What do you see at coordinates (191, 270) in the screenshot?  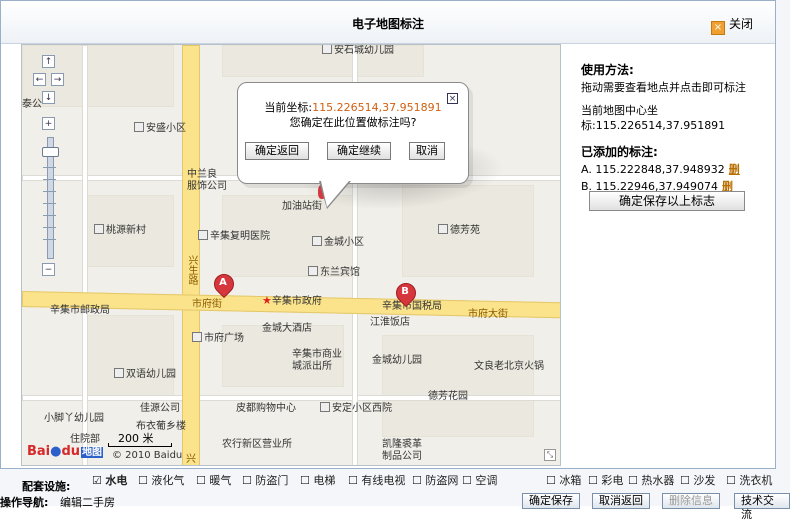 I see `road-label-xingsheng: 兴生路` at bounding box center [191, 270].